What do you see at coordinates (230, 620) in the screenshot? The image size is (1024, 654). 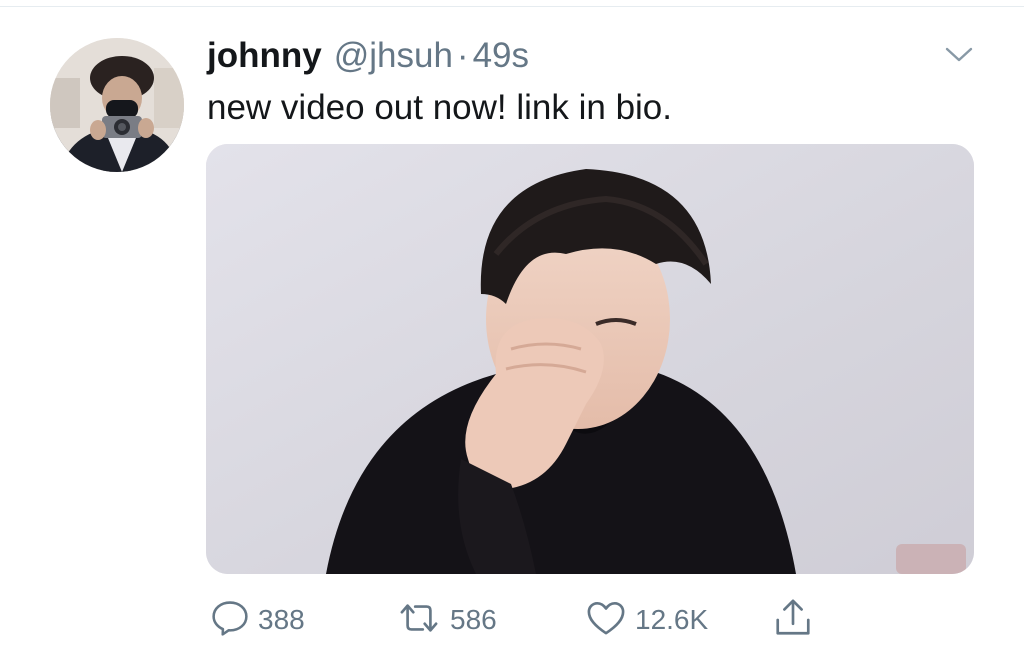 I see `reply-icon` at bounding box center [230, 620].